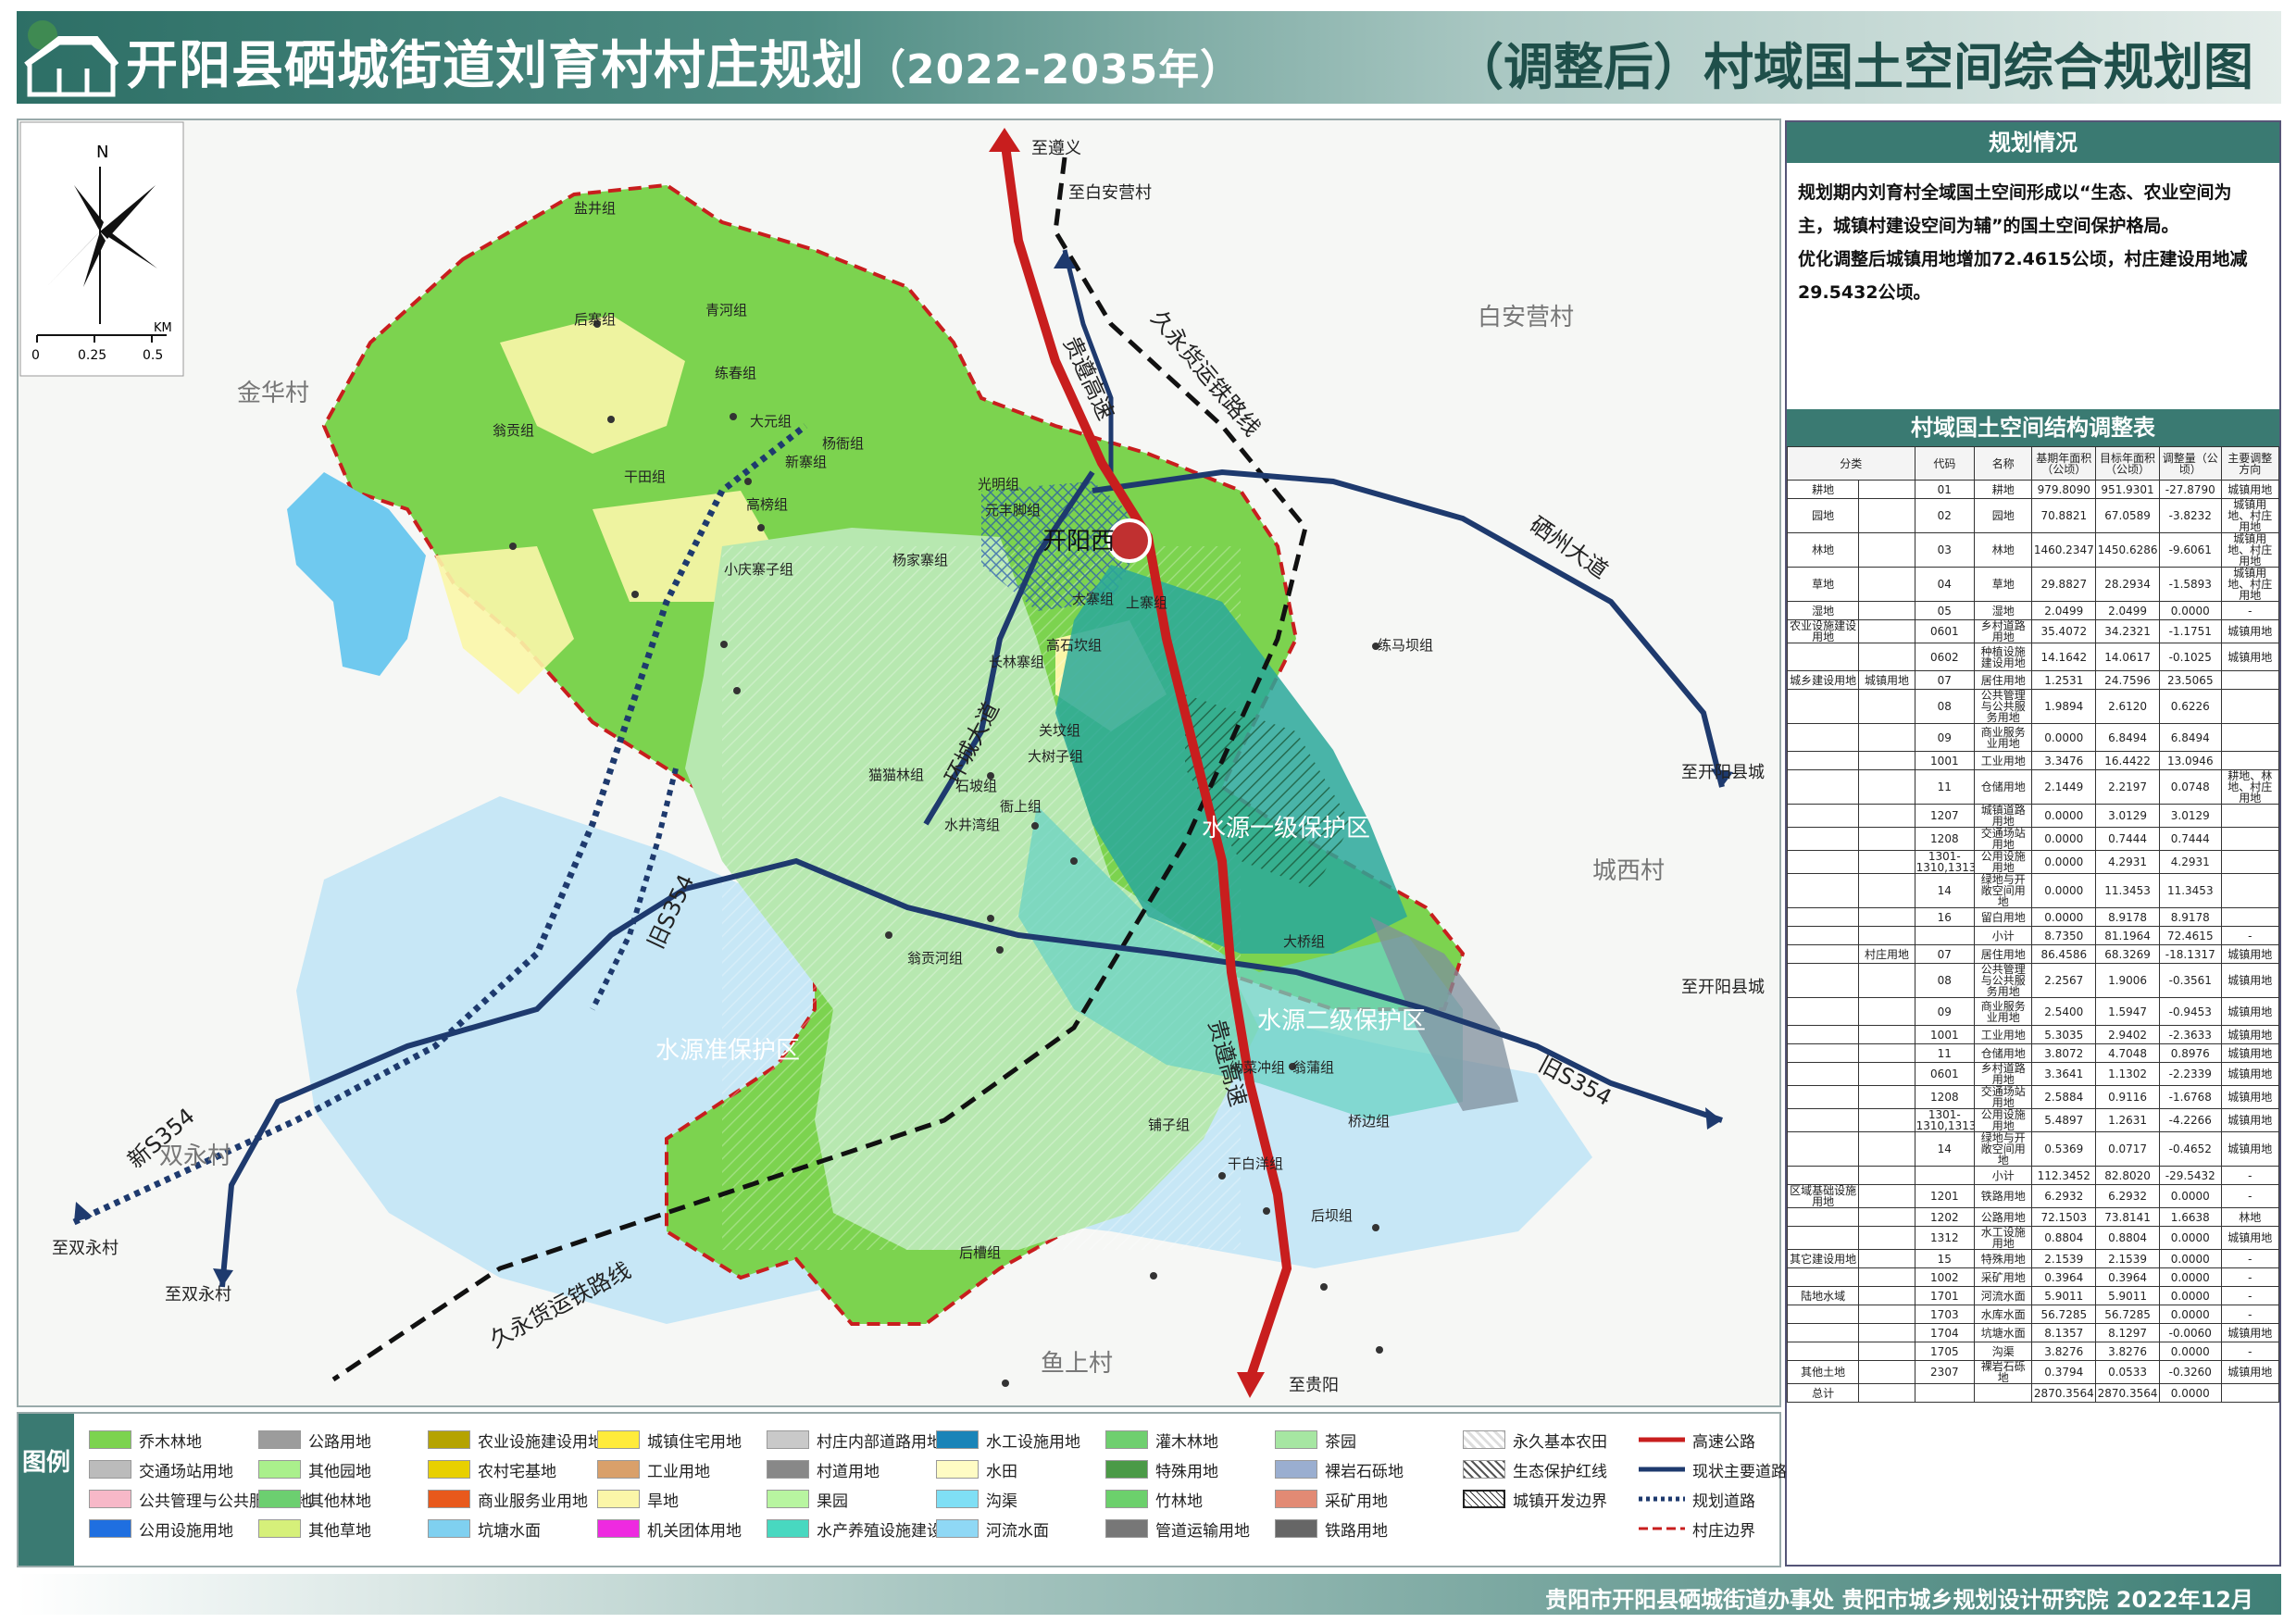 This screenshot has width=2296, height=1623. What do you see at coordinates (2127, 787) in the screenshot?
I see `table-cell: 2.2197` at bounding box center [2127, 787].